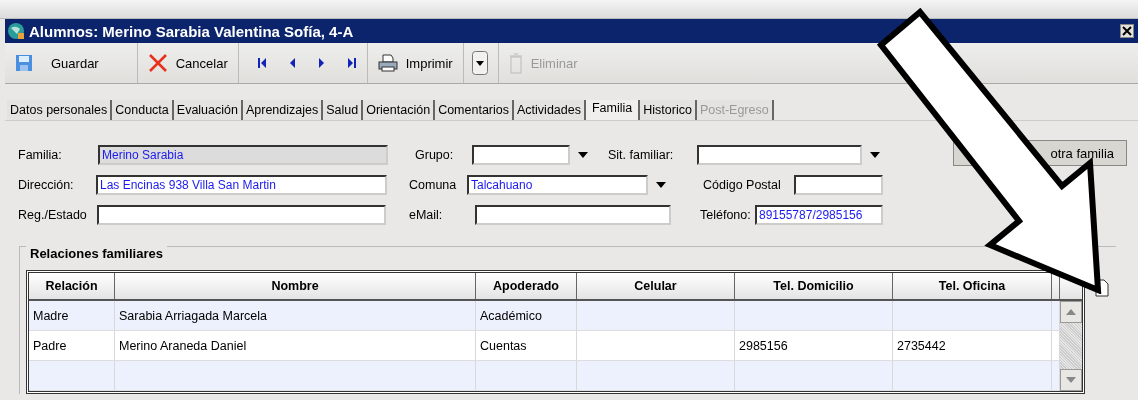 The width and height of the screenshot is (1138, 400). Describe the element at coordinates (283, 110) in the screenshot. I see `tab: Aprendizajes` at that location.